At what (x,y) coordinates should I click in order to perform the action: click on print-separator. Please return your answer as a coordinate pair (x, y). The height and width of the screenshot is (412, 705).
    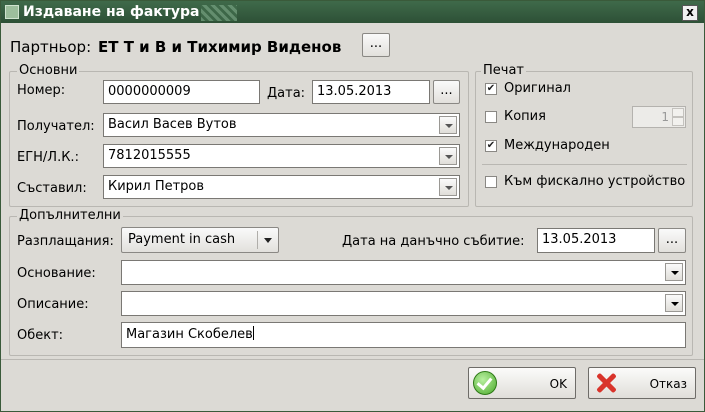
    Looking at the image, I should click on (584, 164).